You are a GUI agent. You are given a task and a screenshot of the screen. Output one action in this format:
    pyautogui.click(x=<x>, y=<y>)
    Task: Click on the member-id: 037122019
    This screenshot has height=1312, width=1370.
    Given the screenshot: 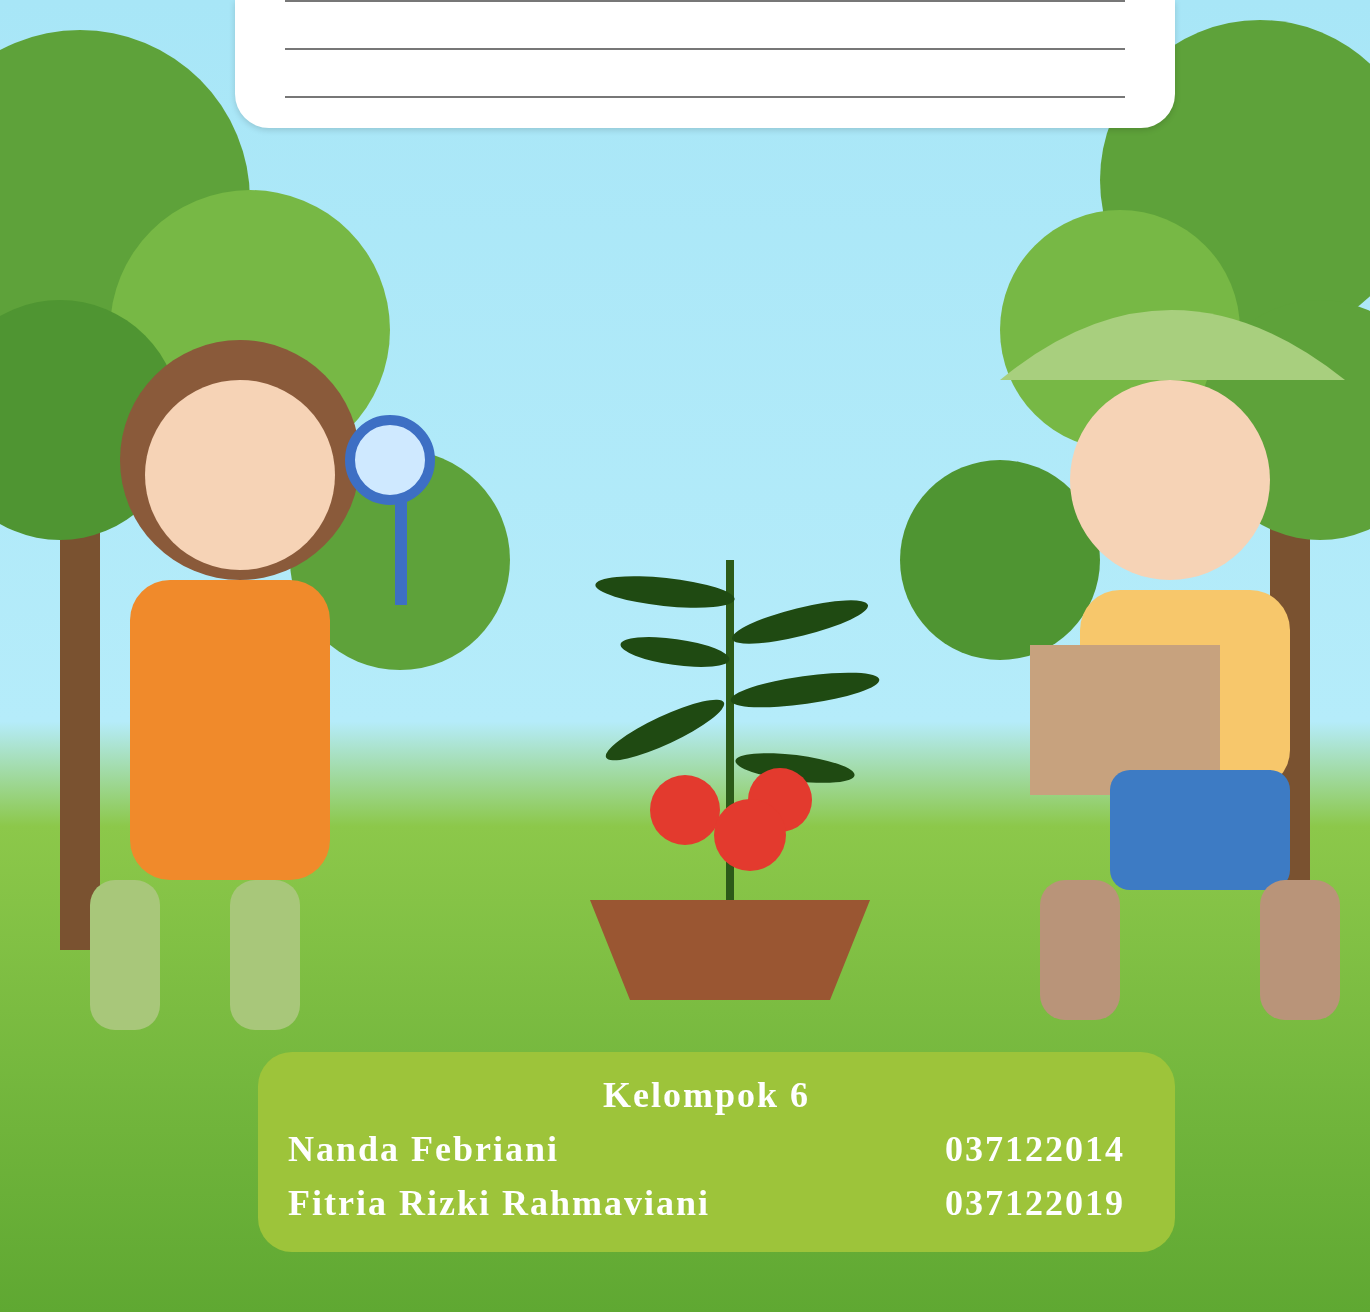 What is the action you would take?
    pyautogui.click(x=1035, y=1203)
    